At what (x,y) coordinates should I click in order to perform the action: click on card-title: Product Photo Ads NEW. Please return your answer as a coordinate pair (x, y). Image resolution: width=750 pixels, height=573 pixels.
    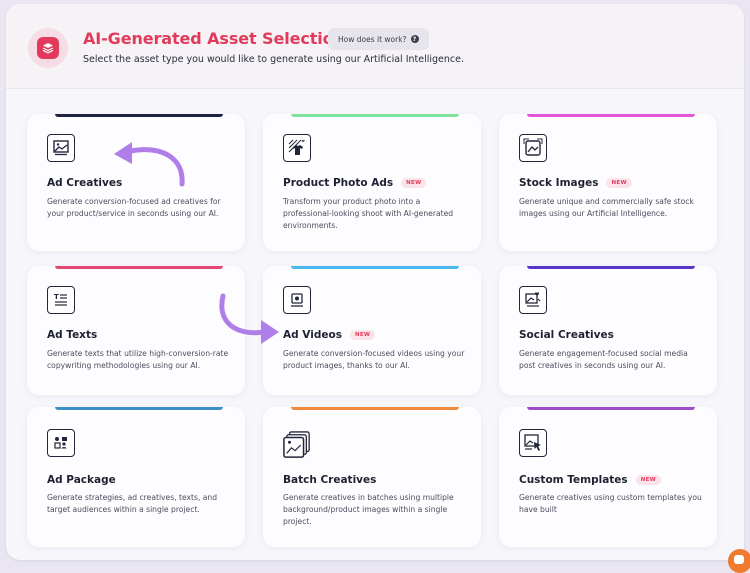
    Looking at the image, I should click on (355, 183).